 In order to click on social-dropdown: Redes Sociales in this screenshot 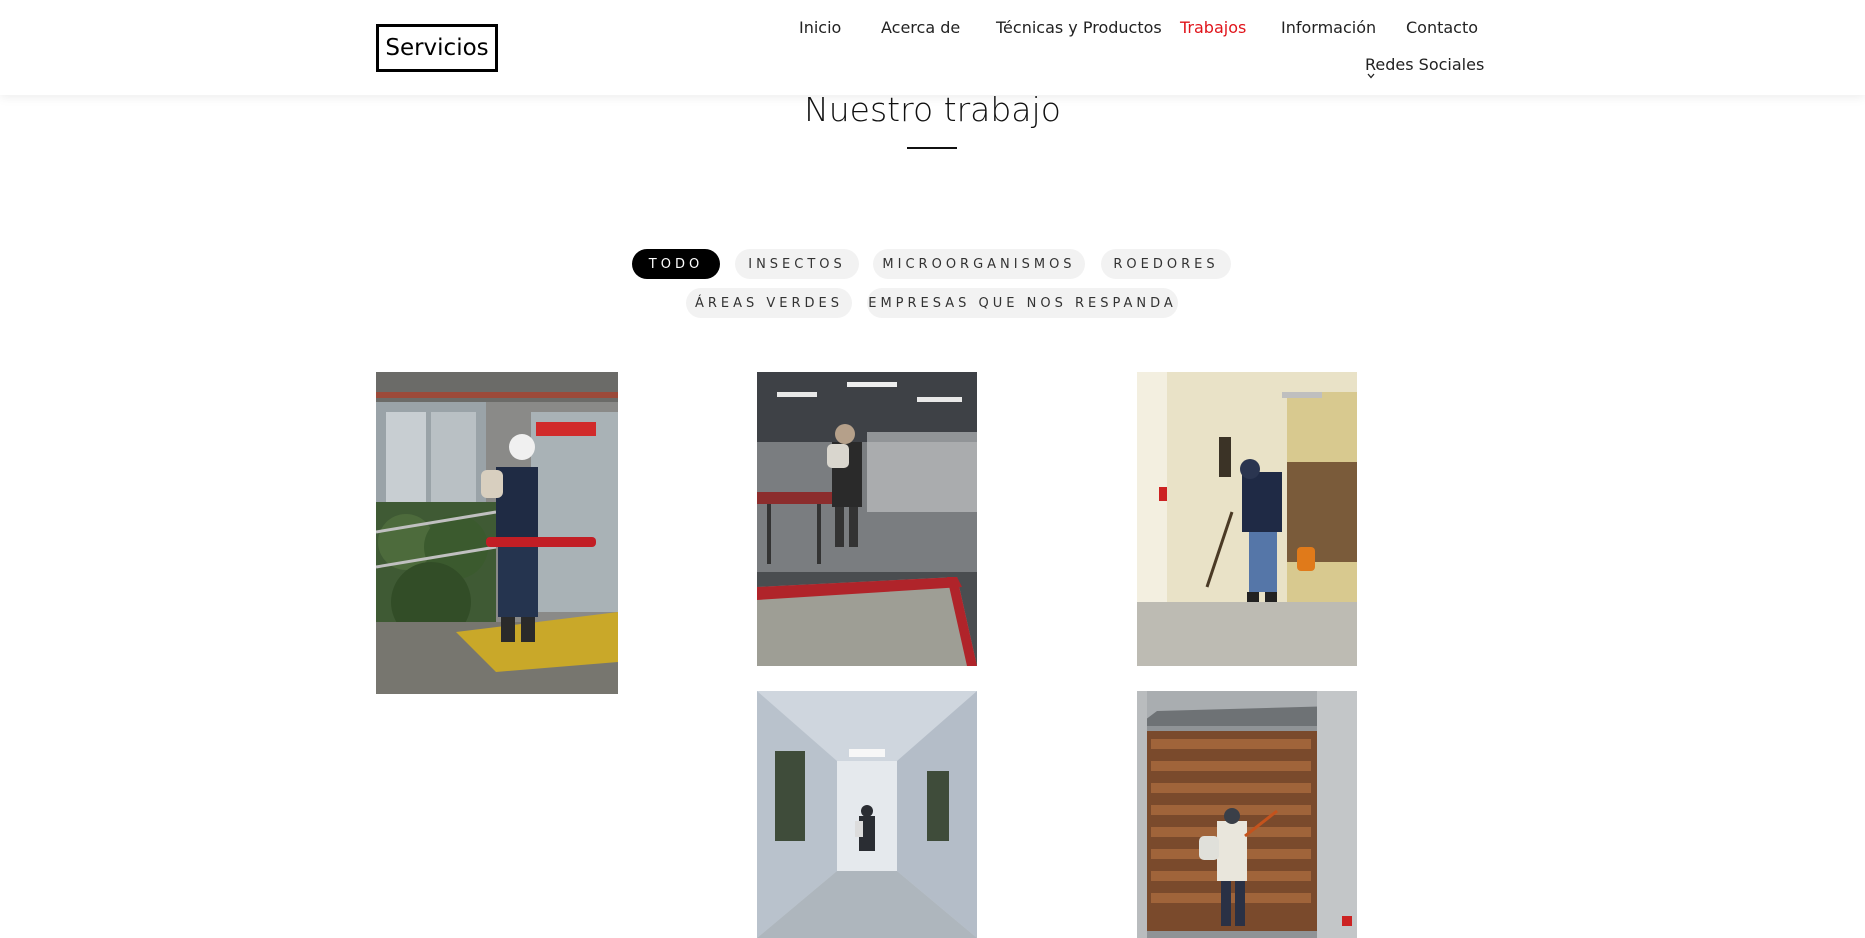, I will do `click(1424, 64)`.